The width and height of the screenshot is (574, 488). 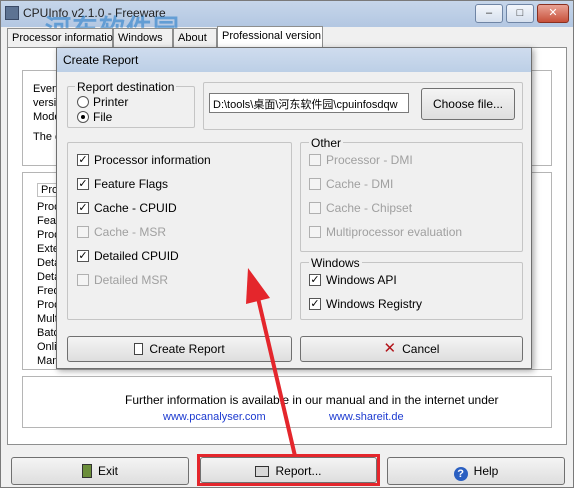 I want to click on annotation-arrow, so click(x=271, y=362).